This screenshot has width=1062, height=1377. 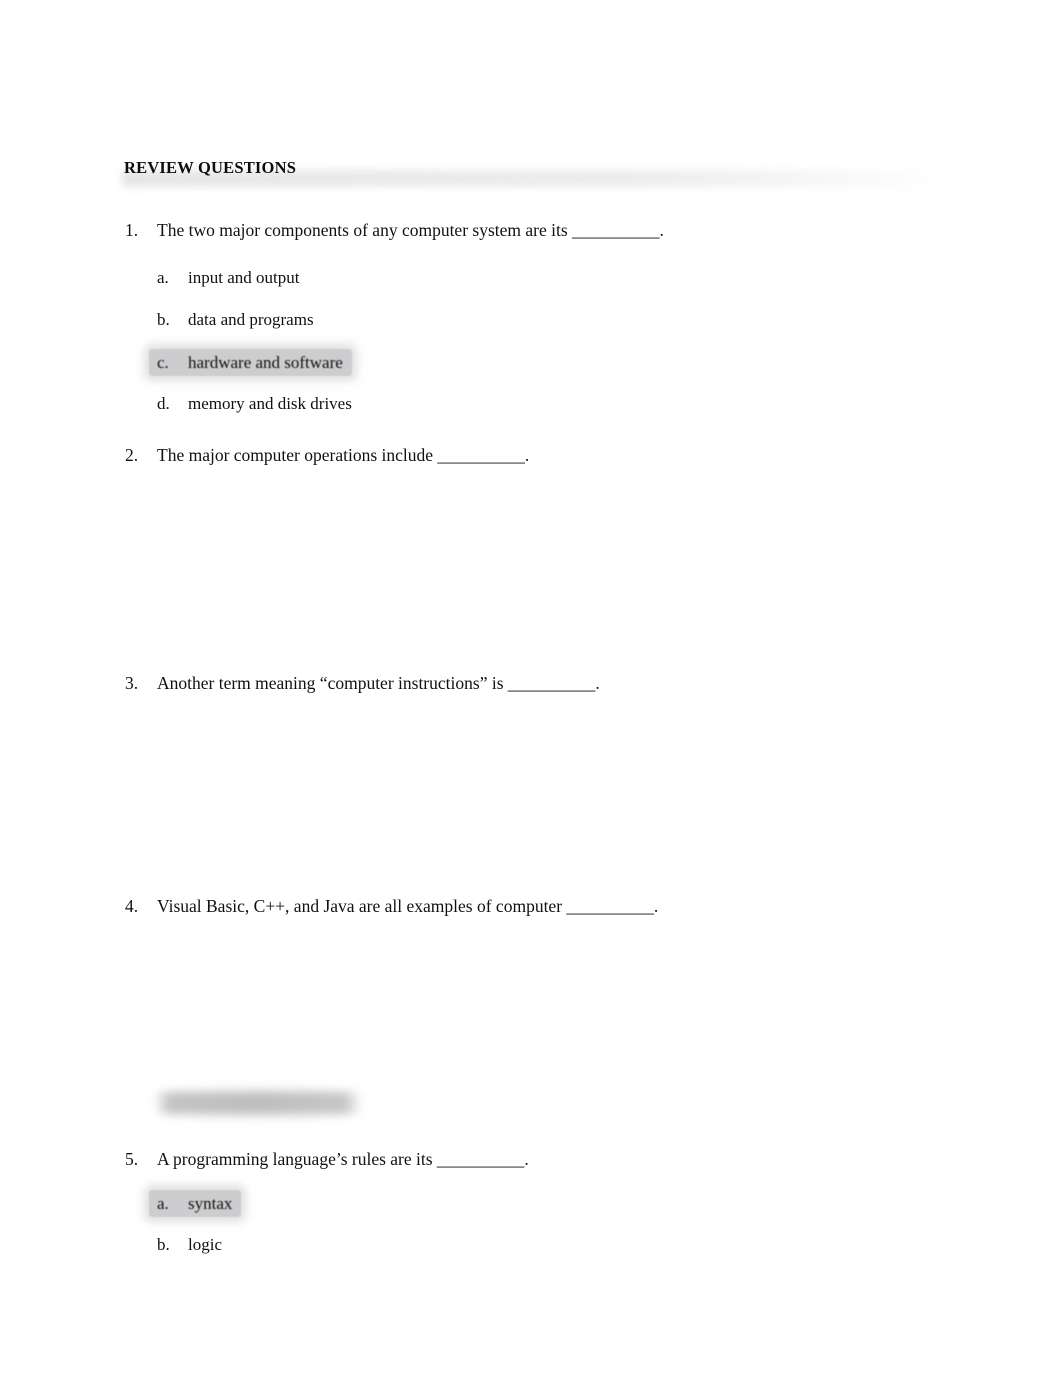 What do you see at coordinates (163, 403) in the screenshot?
I see `option-letter: d.` at bounding box center [163, 403].